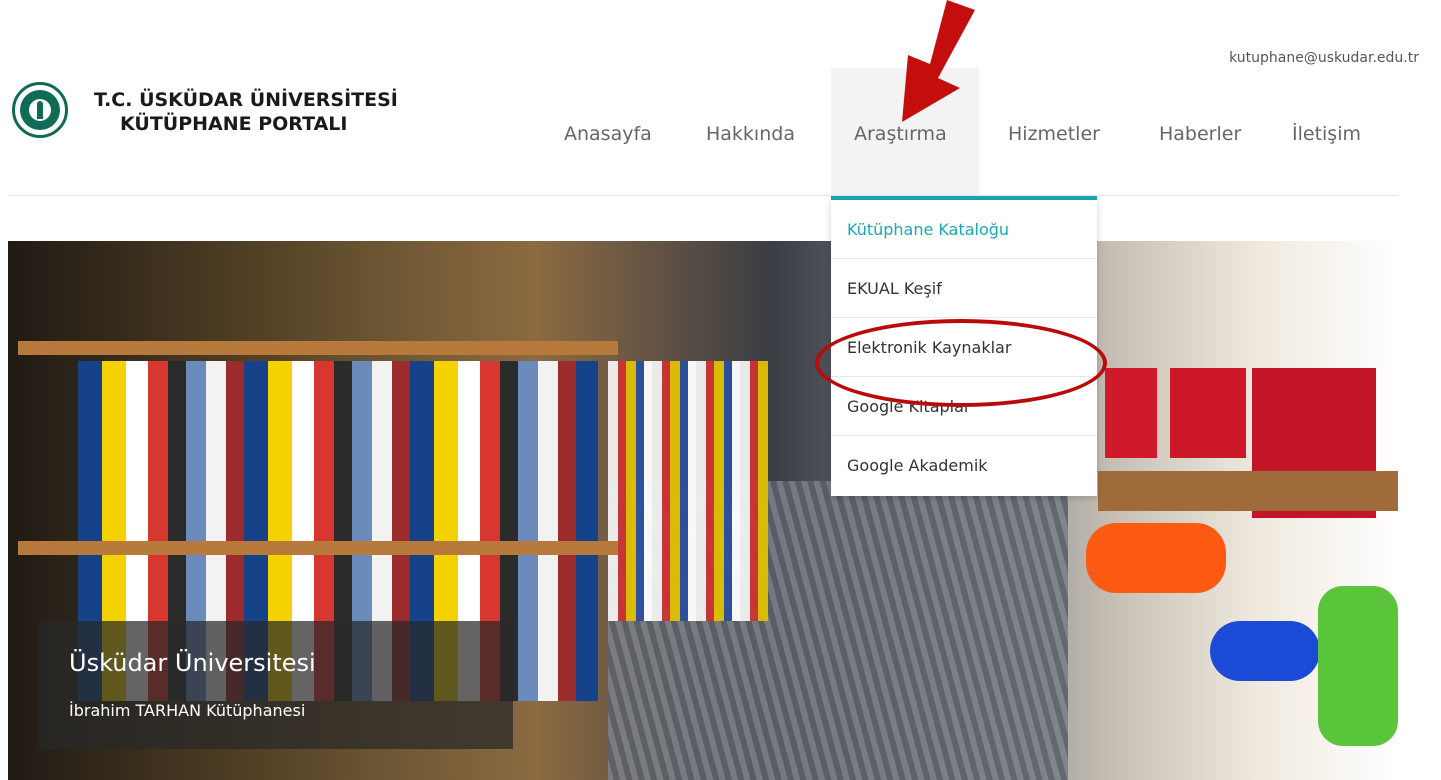 Image resolution: width=1441 pixels, height=780 pixels. What do you see at coordinates (964, 229) in the screenshot?
I see `dropdown-item-katalog: Kütüphane Kataloğu` at bounding box center [964, 229].